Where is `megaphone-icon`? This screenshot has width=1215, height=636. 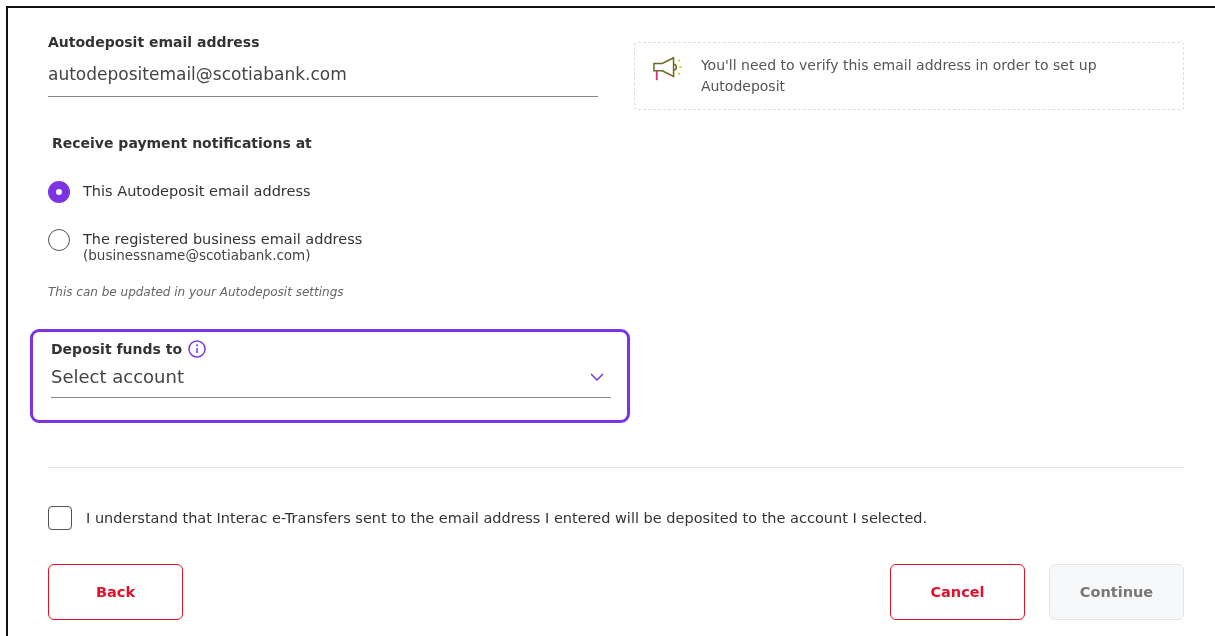 megaphone-icon is located at coordinates (668, 69).